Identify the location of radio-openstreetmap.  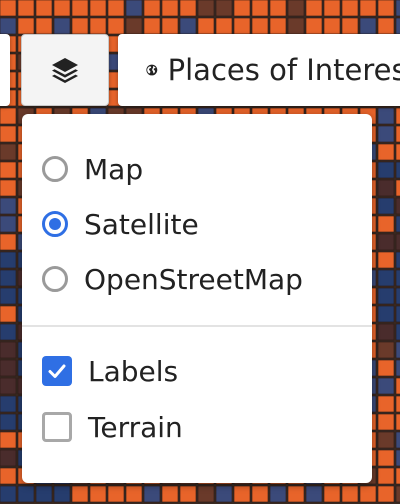
(55, 279).